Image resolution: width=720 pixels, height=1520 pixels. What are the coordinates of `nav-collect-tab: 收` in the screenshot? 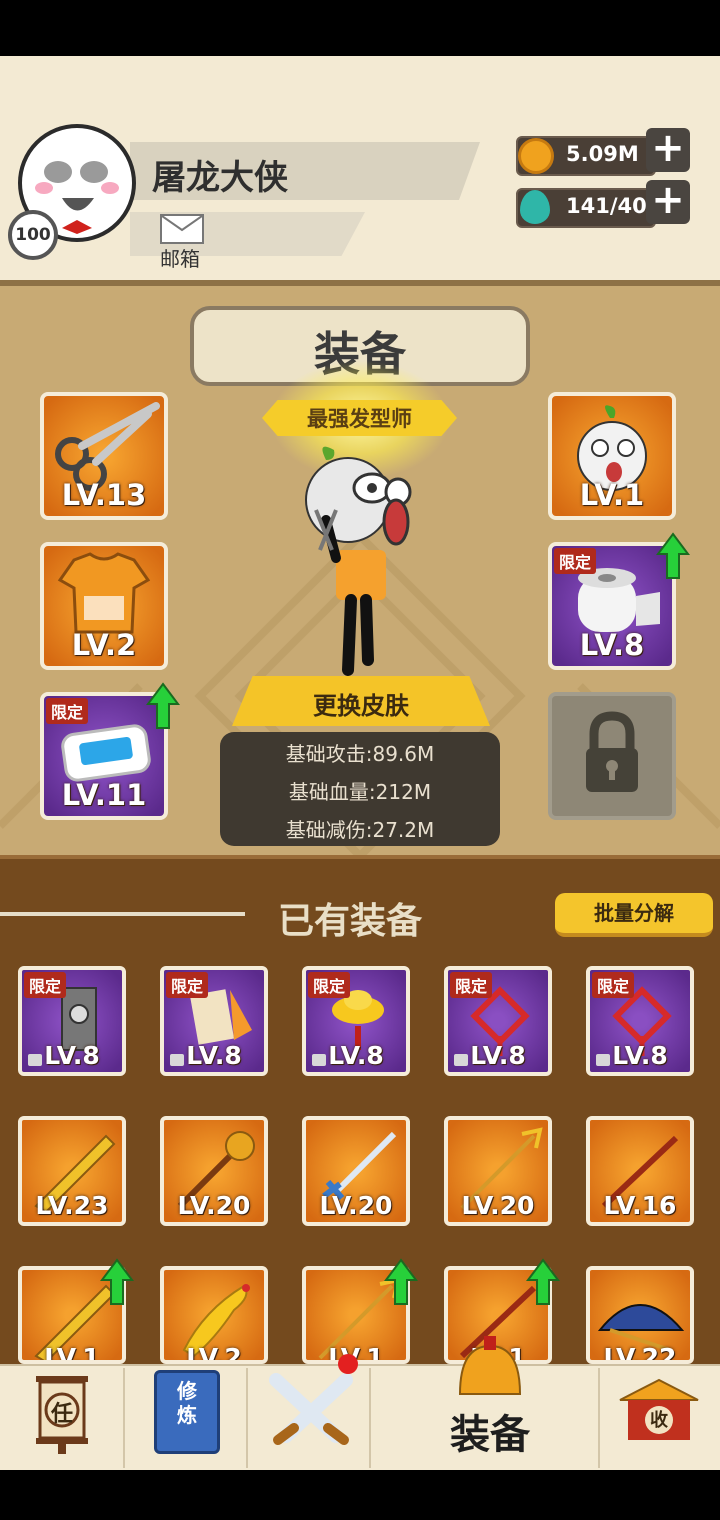 It's located at (659, 1411).